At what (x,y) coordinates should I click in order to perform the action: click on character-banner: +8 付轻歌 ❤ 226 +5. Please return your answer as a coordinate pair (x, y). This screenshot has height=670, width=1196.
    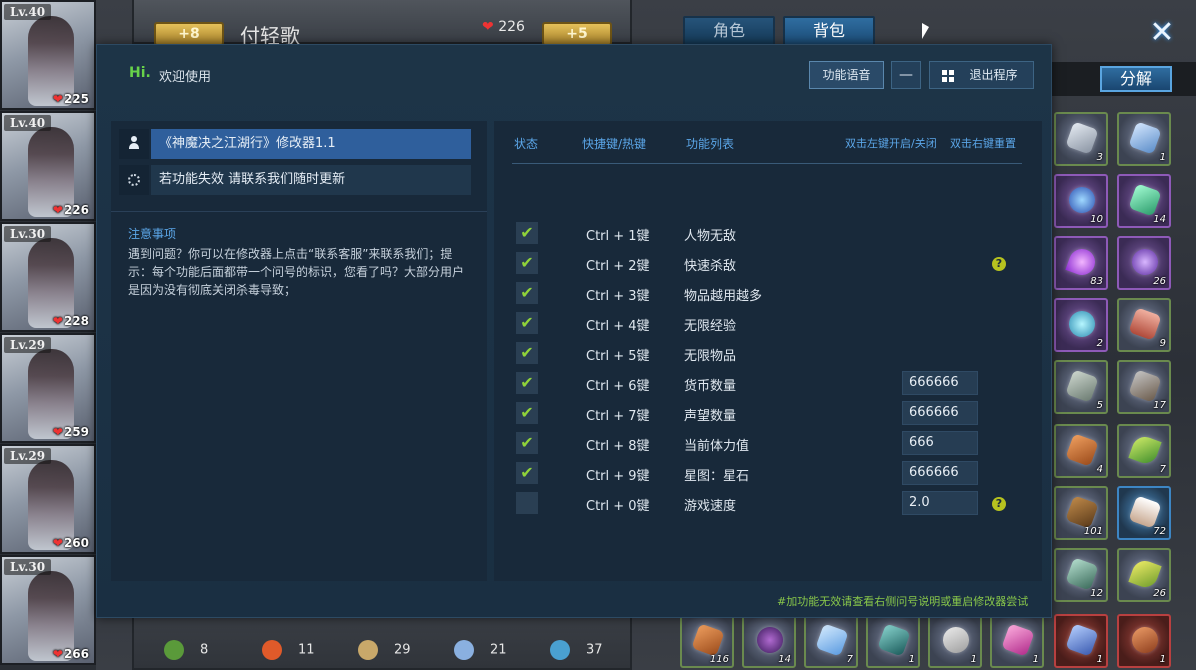
    Looking at the image, I should click on (382, 24).